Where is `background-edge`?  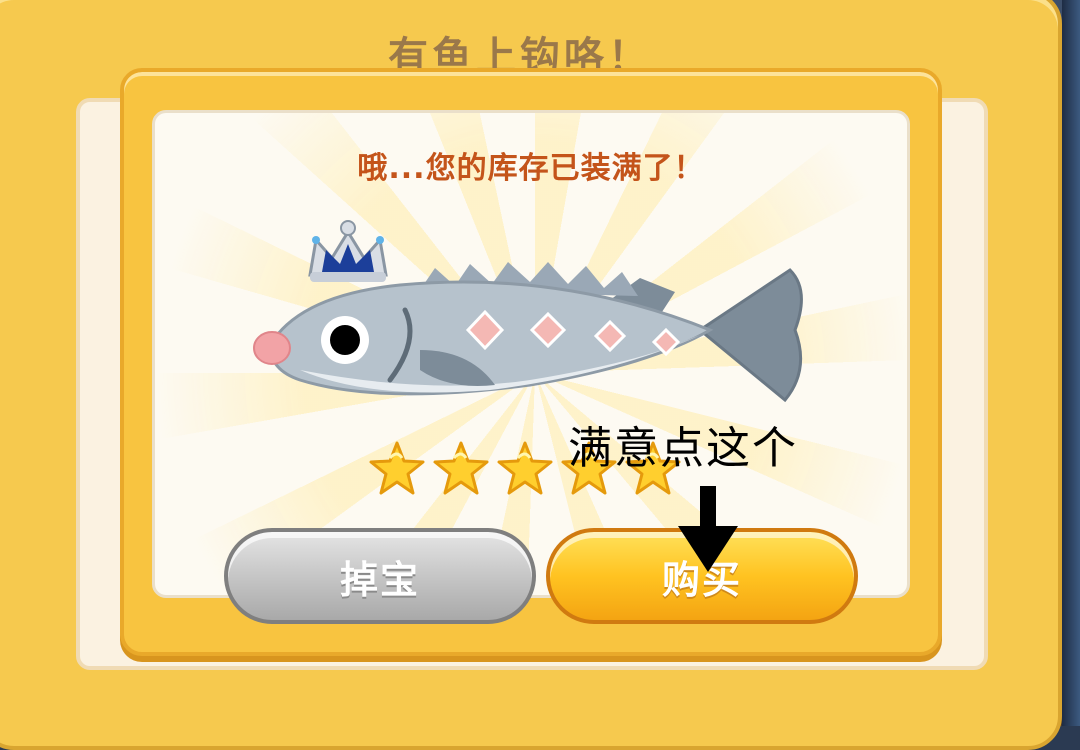 background-edge is located at coordinates (1071, 363).